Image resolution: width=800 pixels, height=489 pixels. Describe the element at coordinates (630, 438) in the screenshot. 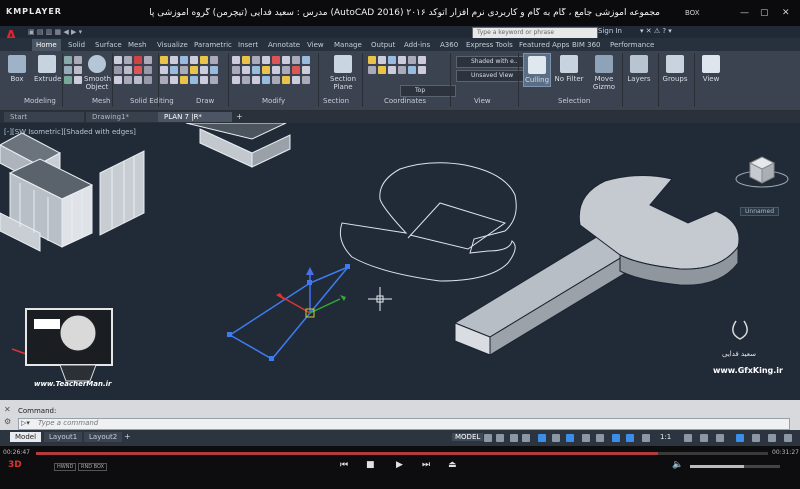

I see `autoscale-icon` at that location.